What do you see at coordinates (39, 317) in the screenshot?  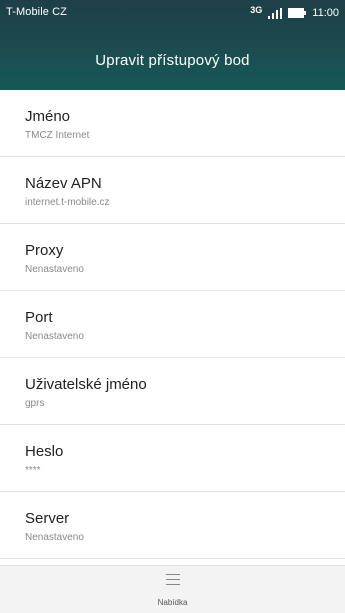 I see `setting-label: Port` at bounding box center [39, 317].